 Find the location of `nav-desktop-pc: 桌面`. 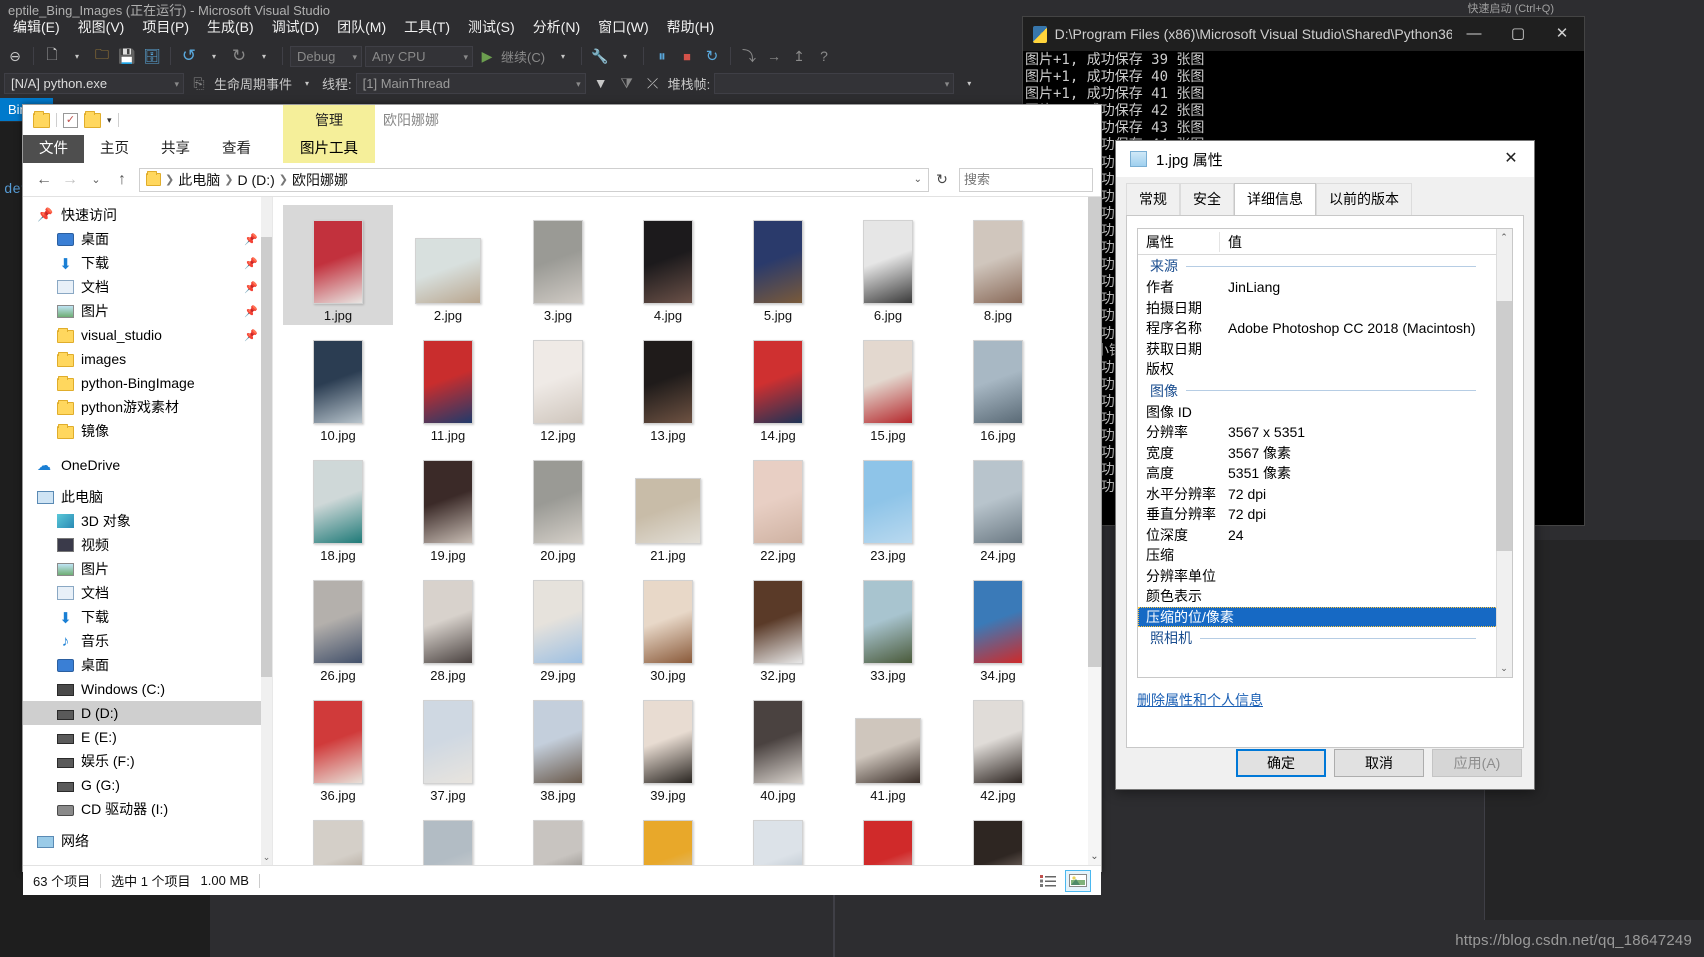

nav-desktop-pc: 桌面 is located at coordinates (147, 665).